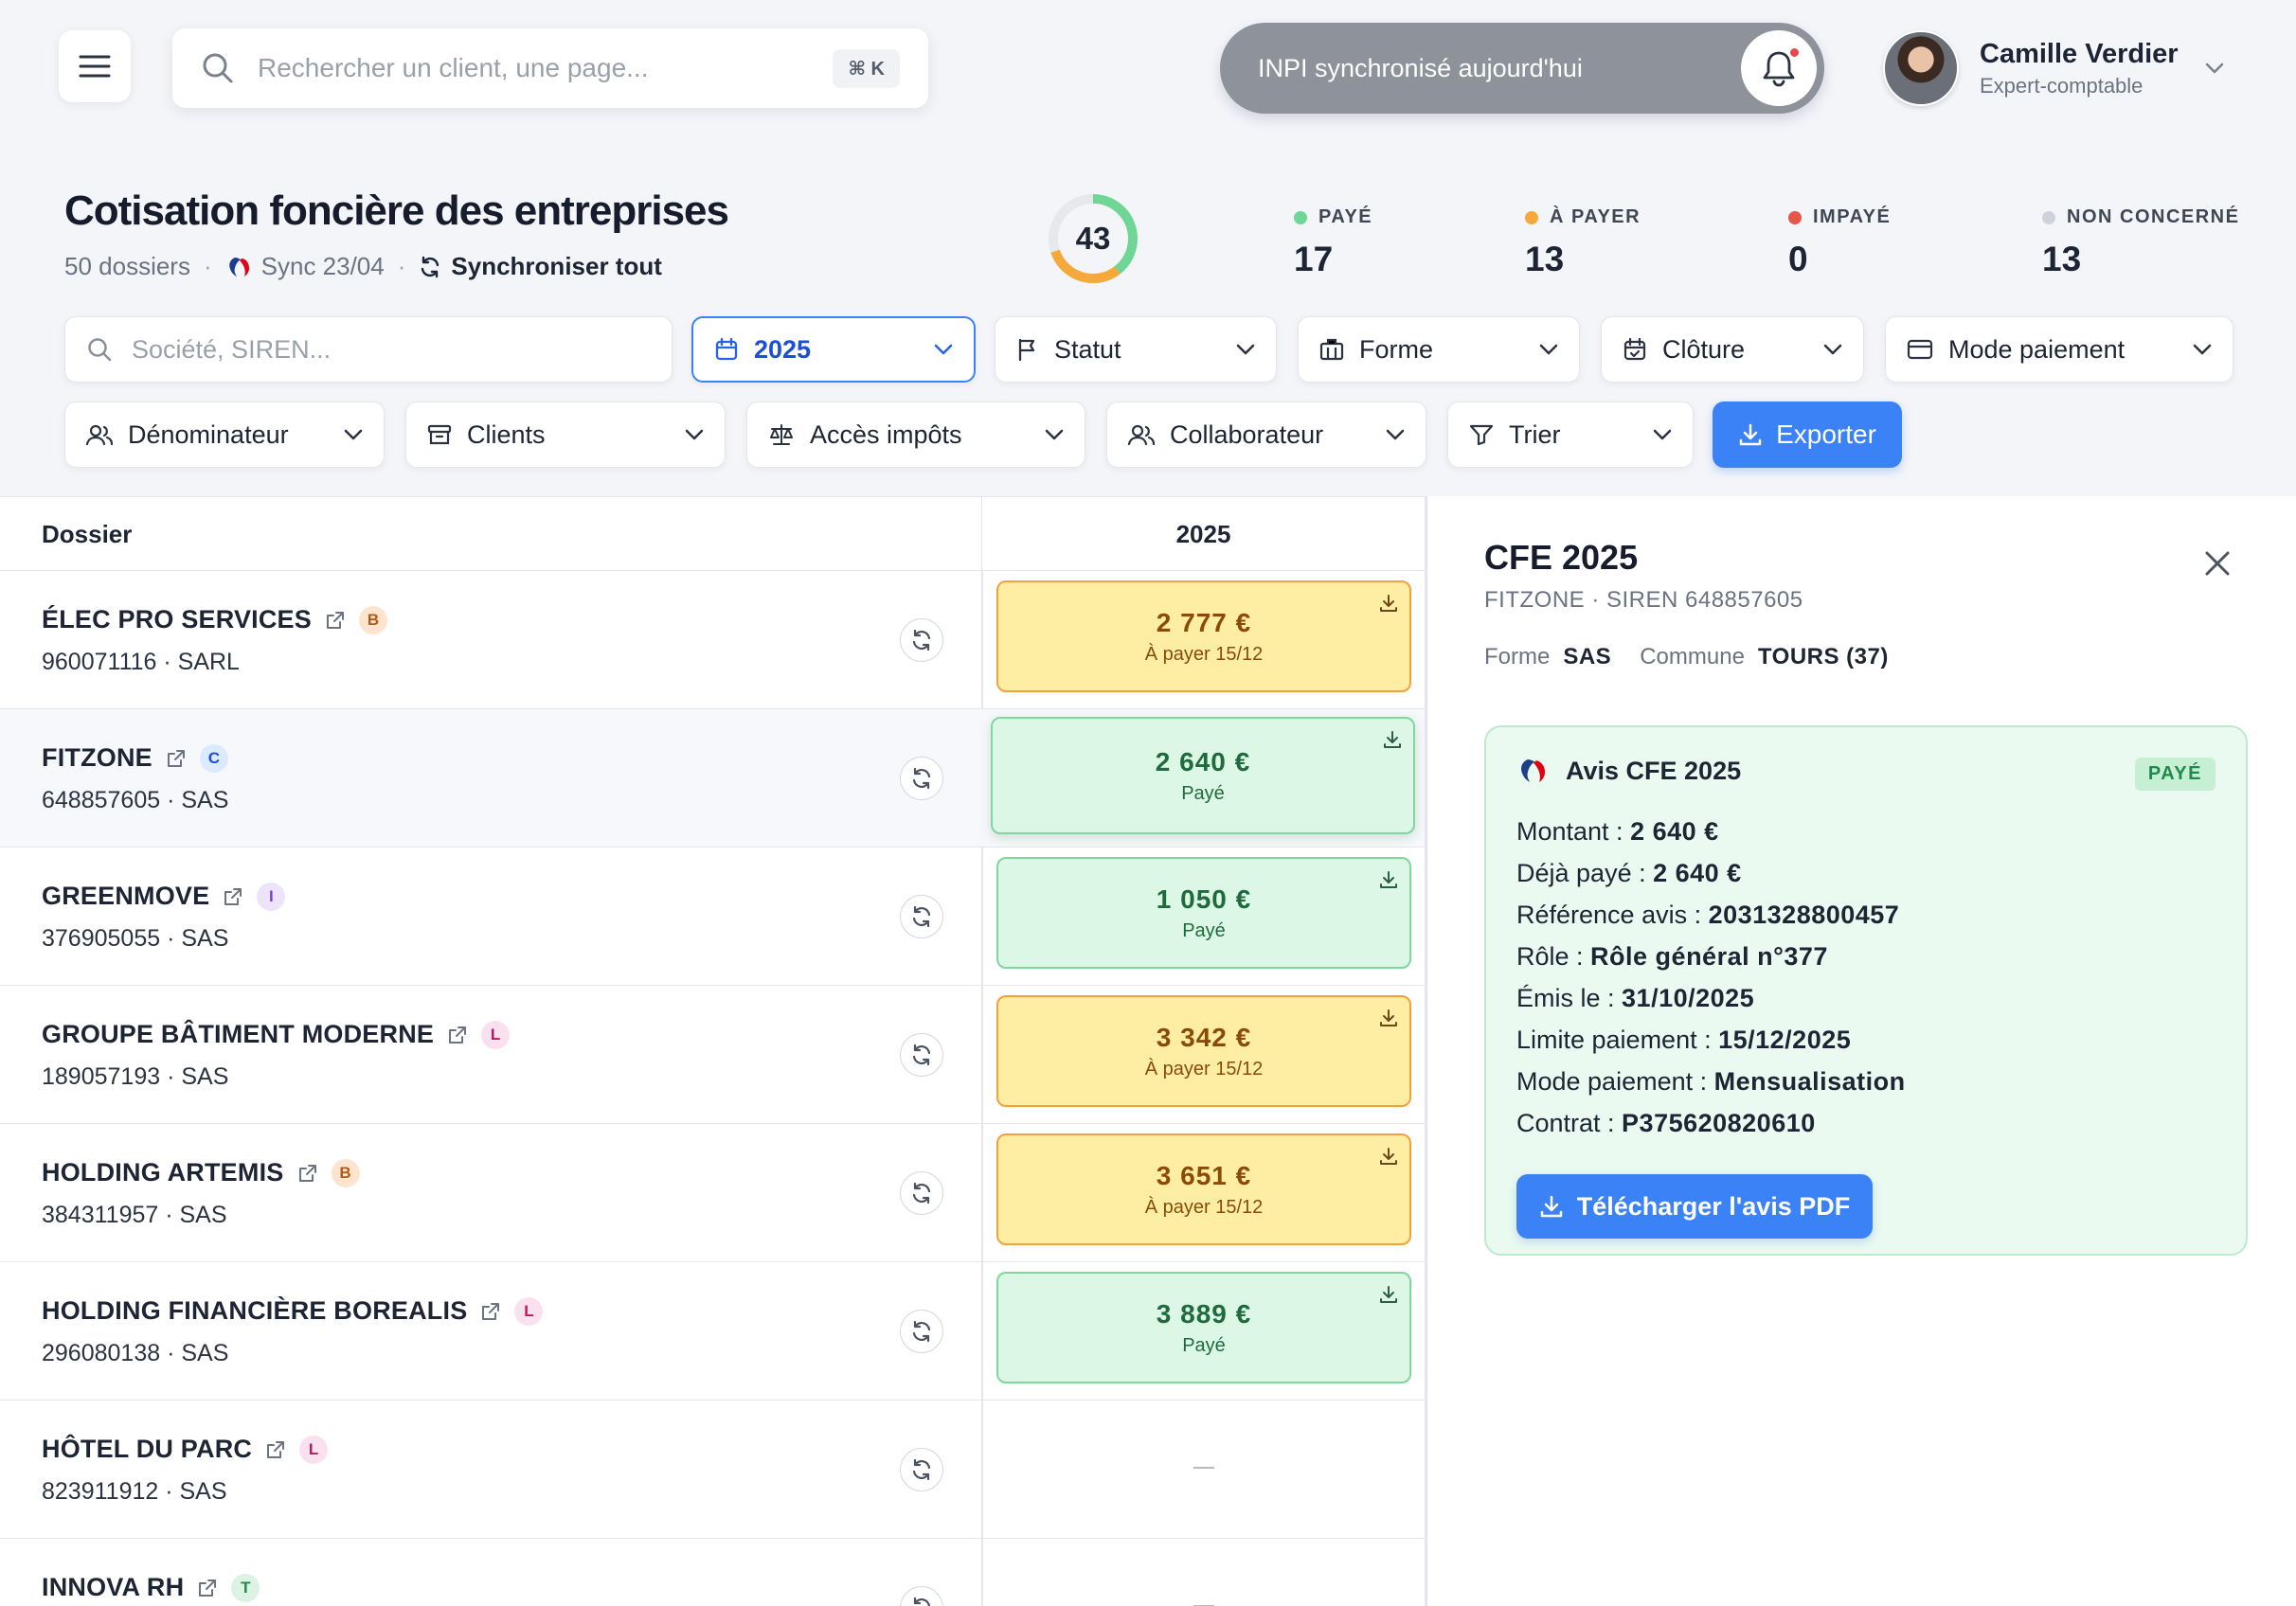 The width and height of the screenshot is (2296, 1606). Describe the element at coordinates (177, 619) in the screenshot. I see `dossier-name: ÉLEC PRO SERVICES` at that location.